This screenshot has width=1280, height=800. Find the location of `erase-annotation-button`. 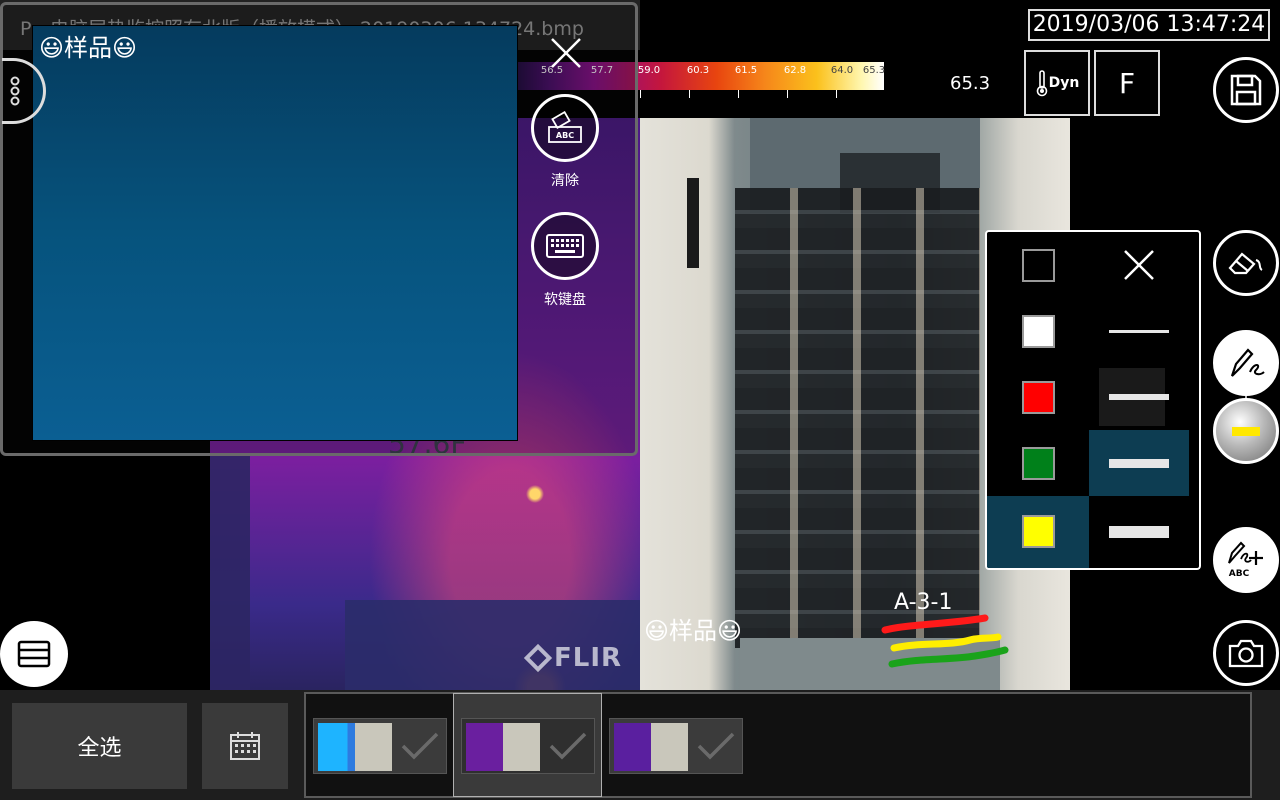

erase-annotation-button is located at coordinates (1246, 263).